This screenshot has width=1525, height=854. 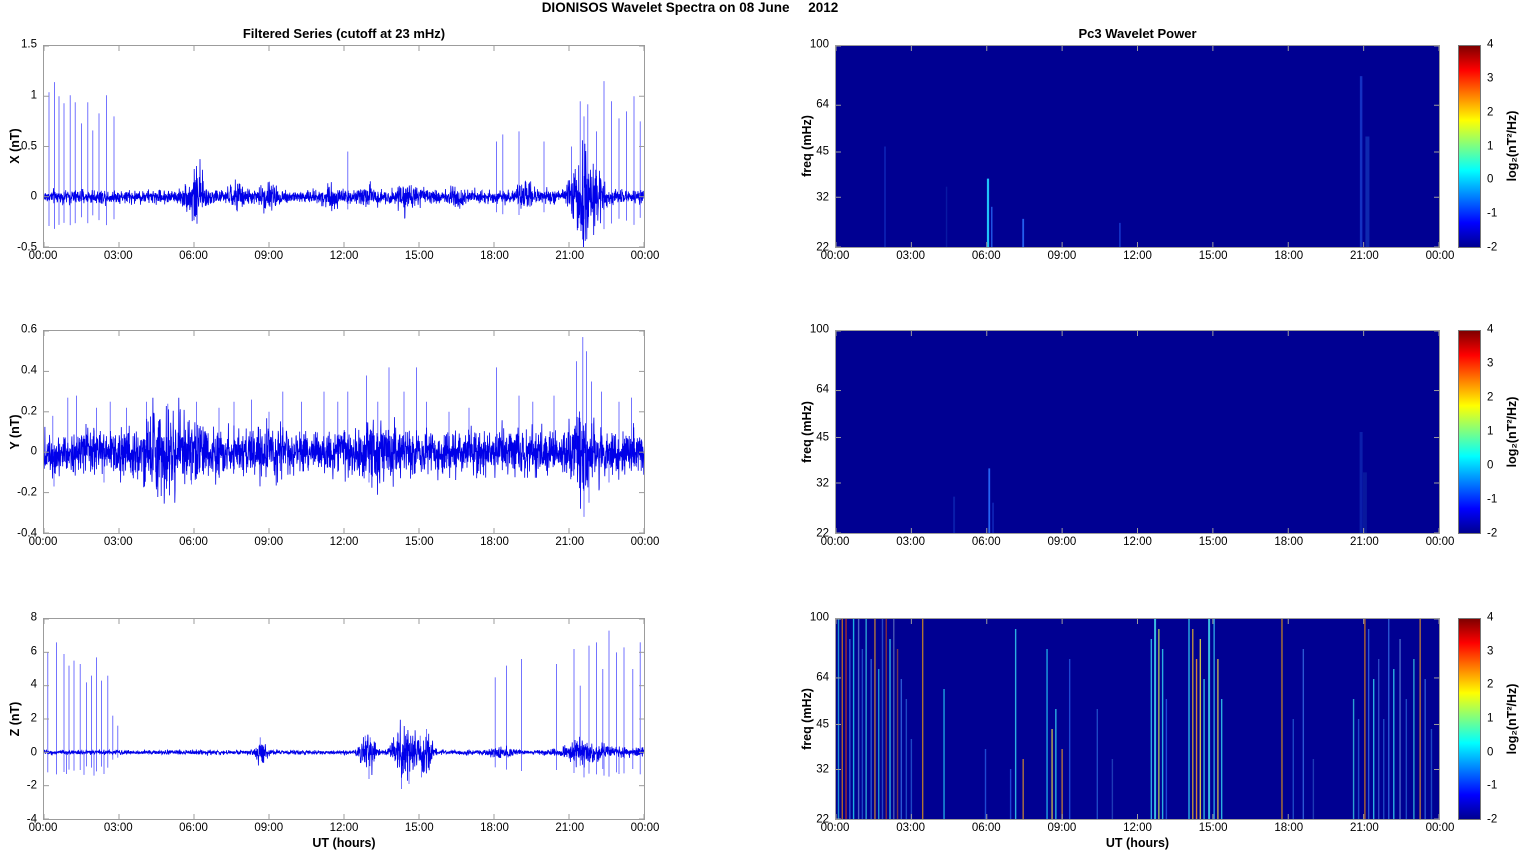 I want to click on series-panel-x, so click(x=344, y=146).